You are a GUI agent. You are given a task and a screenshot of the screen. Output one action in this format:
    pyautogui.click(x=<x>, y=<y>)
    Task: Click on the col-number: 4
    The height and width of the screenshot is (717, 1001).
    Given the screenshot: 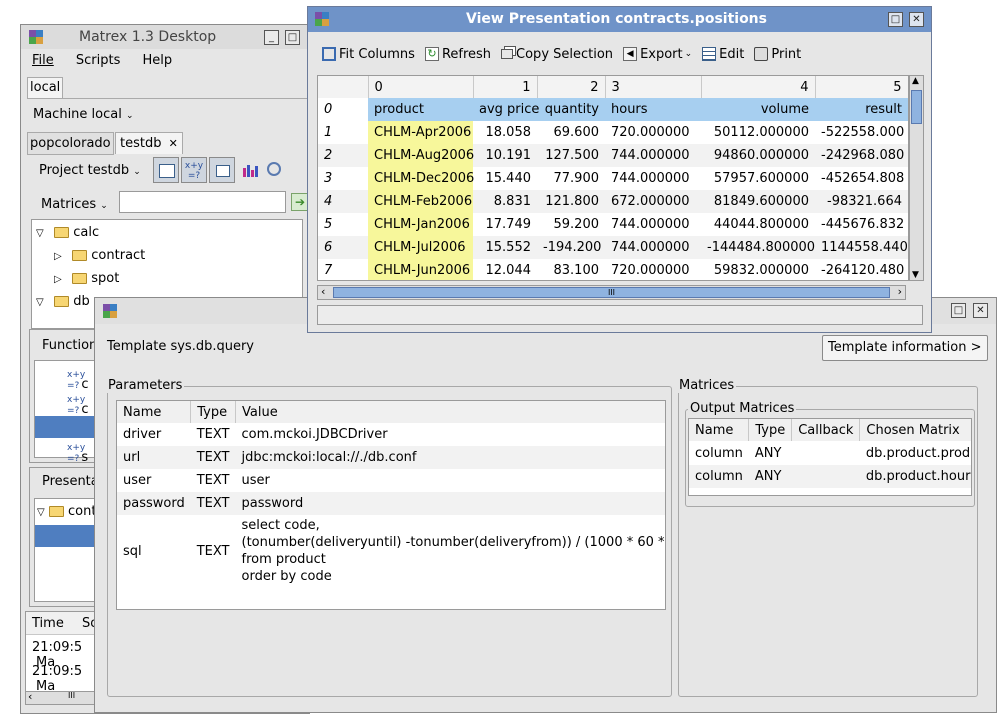 What is the action you would take?
    pyautogui.click(x=758, y=87)
    